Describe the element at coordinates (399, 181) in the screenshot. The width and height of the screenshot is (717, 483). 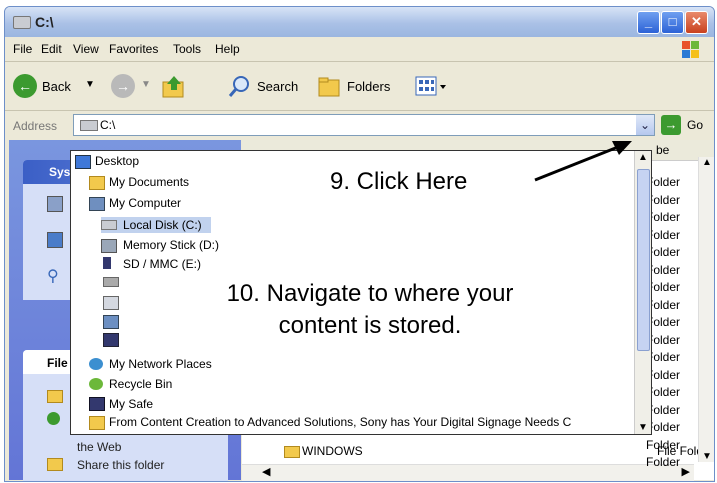
I see `callout-step-9: 9. Click Here` at that location.